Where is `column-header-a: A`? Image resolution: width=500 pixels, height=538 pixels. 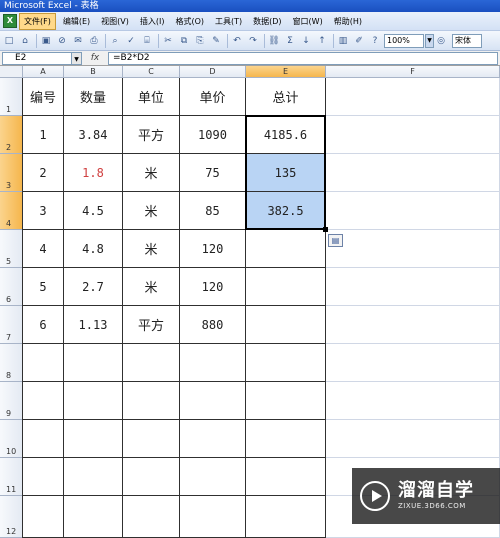 column-header-a: A is located at coordinates (43, 72).